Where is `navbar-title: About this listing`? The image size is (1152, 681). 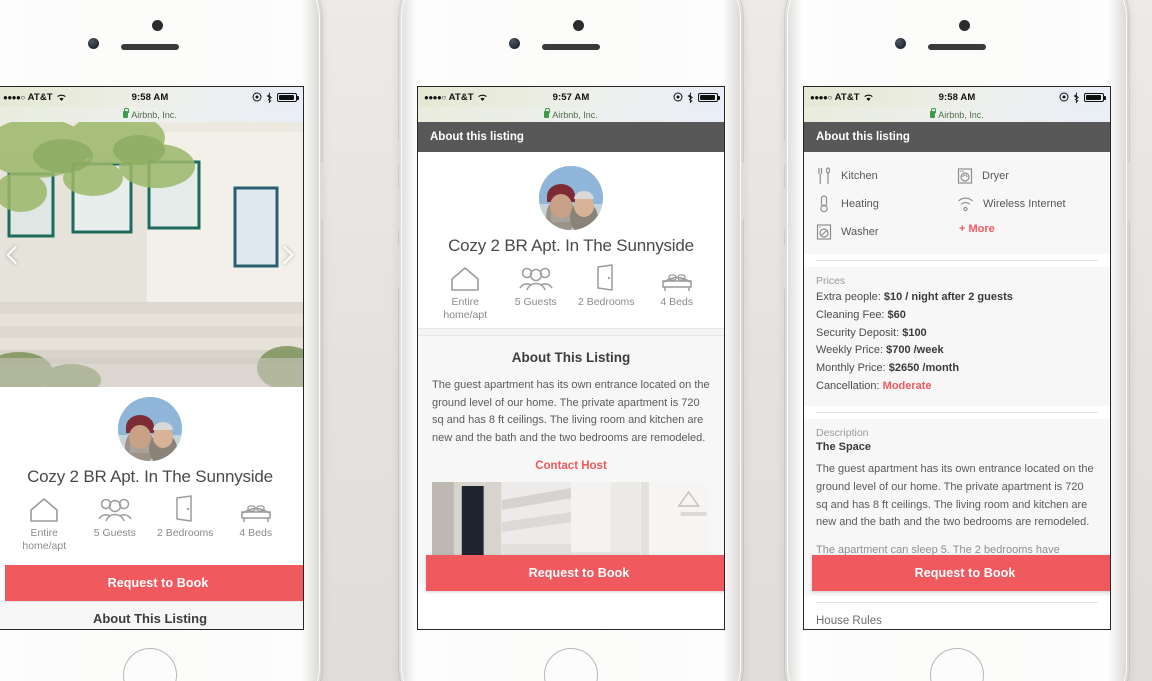
navbar-title: About this listing is located at coordinates (863, 137).